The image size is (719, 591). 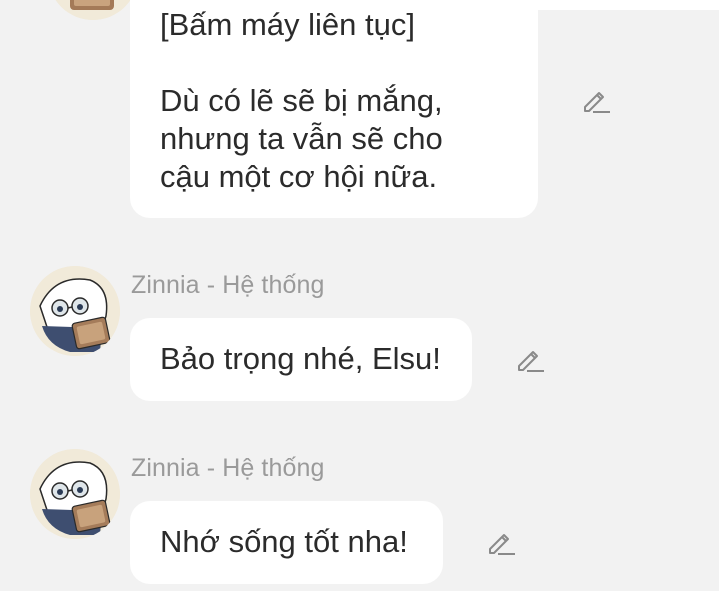 I want to click on message-bubble: Nhớ sống tốt nha!, so click(x=286, y=542).